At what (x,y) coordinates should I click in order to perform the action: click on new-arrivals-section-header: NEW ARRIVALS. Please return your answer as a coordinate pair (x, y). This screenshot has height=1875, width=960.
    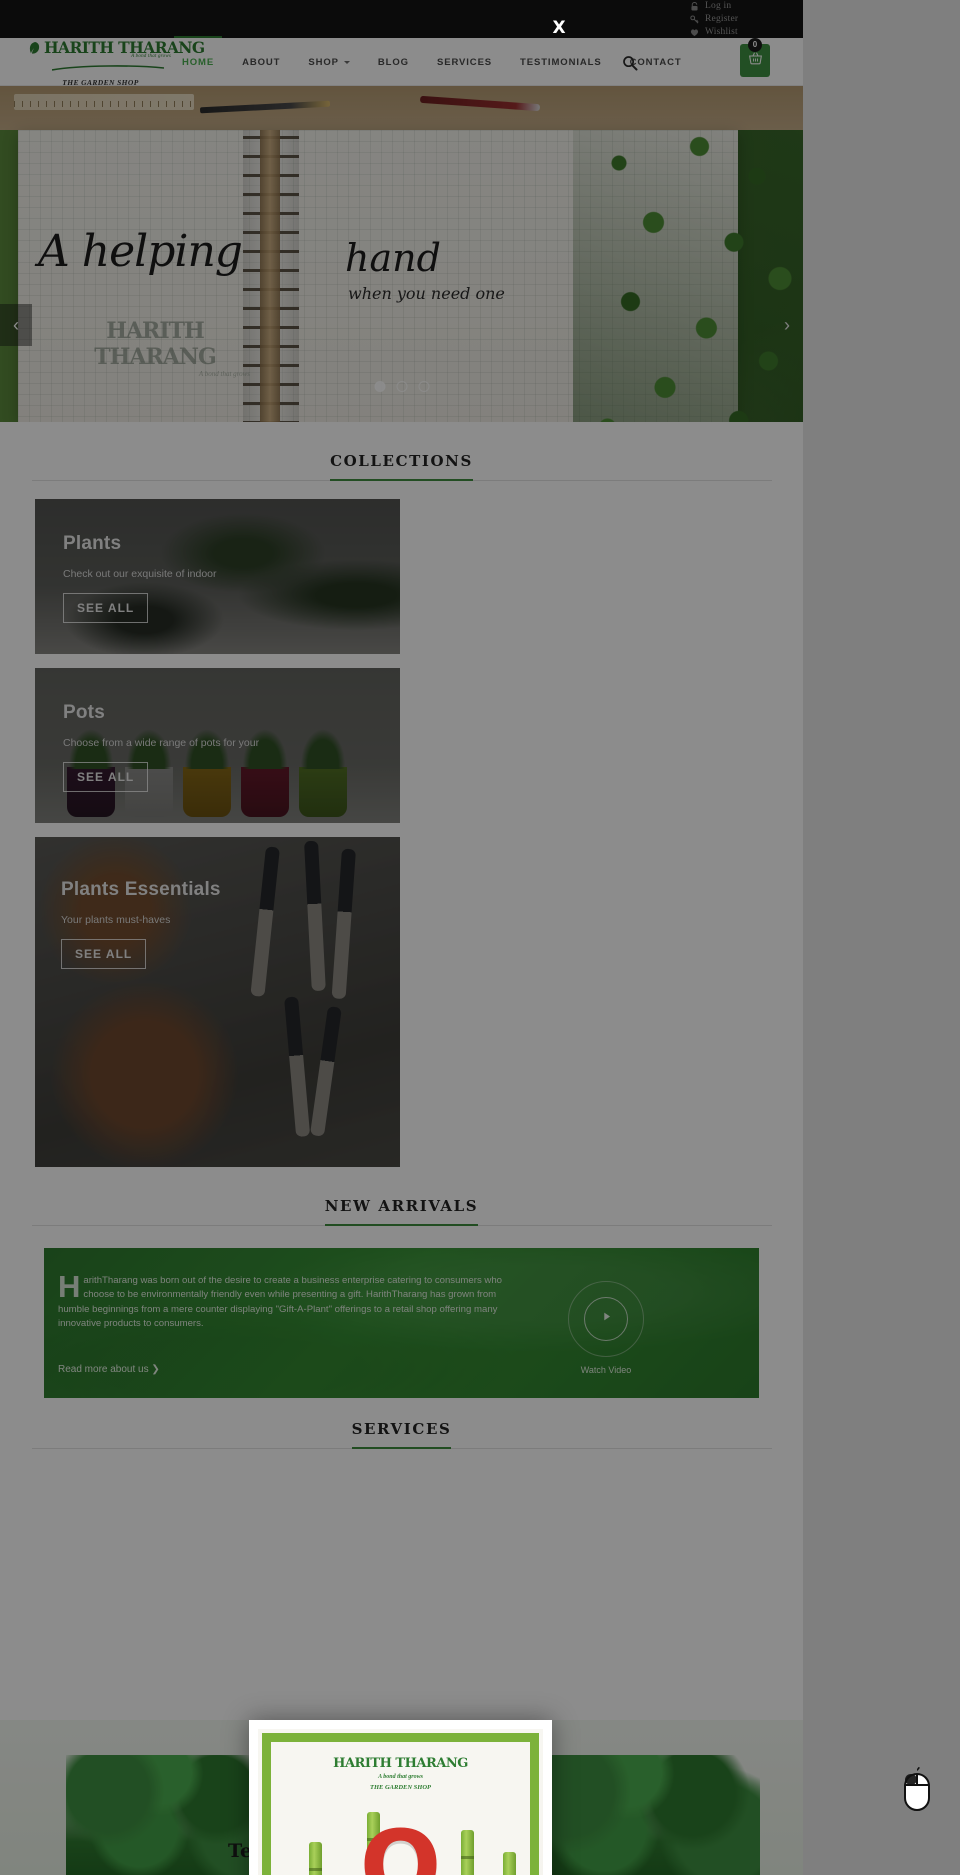
    Looking at the image, I should click on (401, 1203).